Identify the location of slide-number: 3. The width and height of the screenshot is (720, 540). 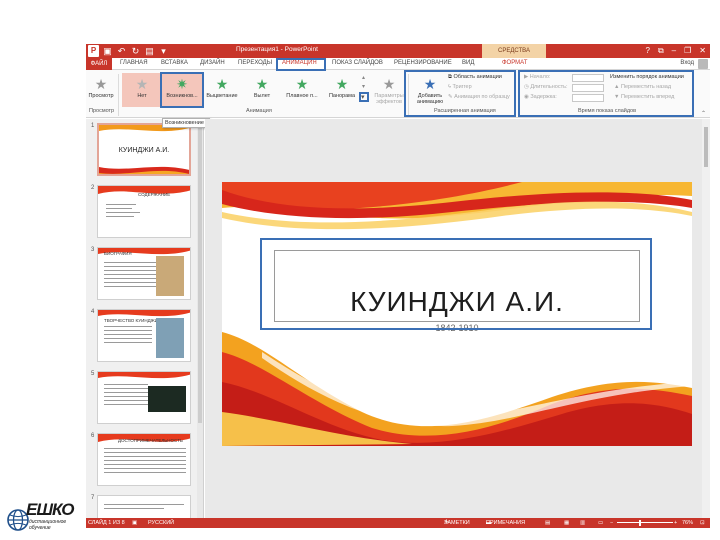
(93, 250).